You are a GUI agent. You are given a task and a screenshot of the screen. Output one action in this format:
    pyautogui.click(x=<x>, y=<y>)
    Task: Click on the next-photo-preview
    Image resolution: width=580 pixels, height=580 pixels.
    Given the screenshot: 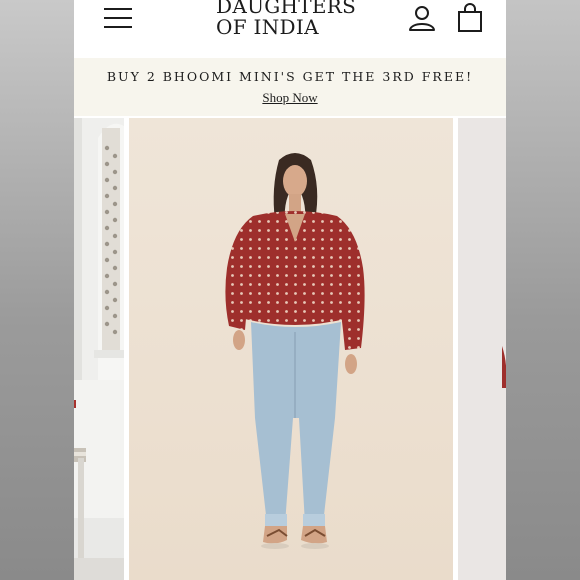 What is the action you would take?
    pyautogui.click(x=482, y=349)
    